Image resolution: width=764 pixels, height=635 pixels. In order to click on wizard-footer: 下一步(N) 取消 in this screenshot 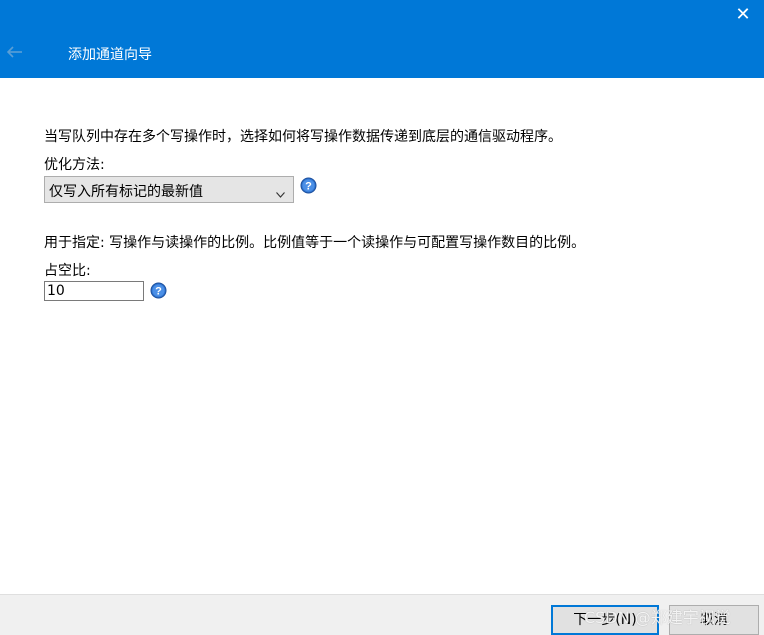, I will do `click(382, 614)`.